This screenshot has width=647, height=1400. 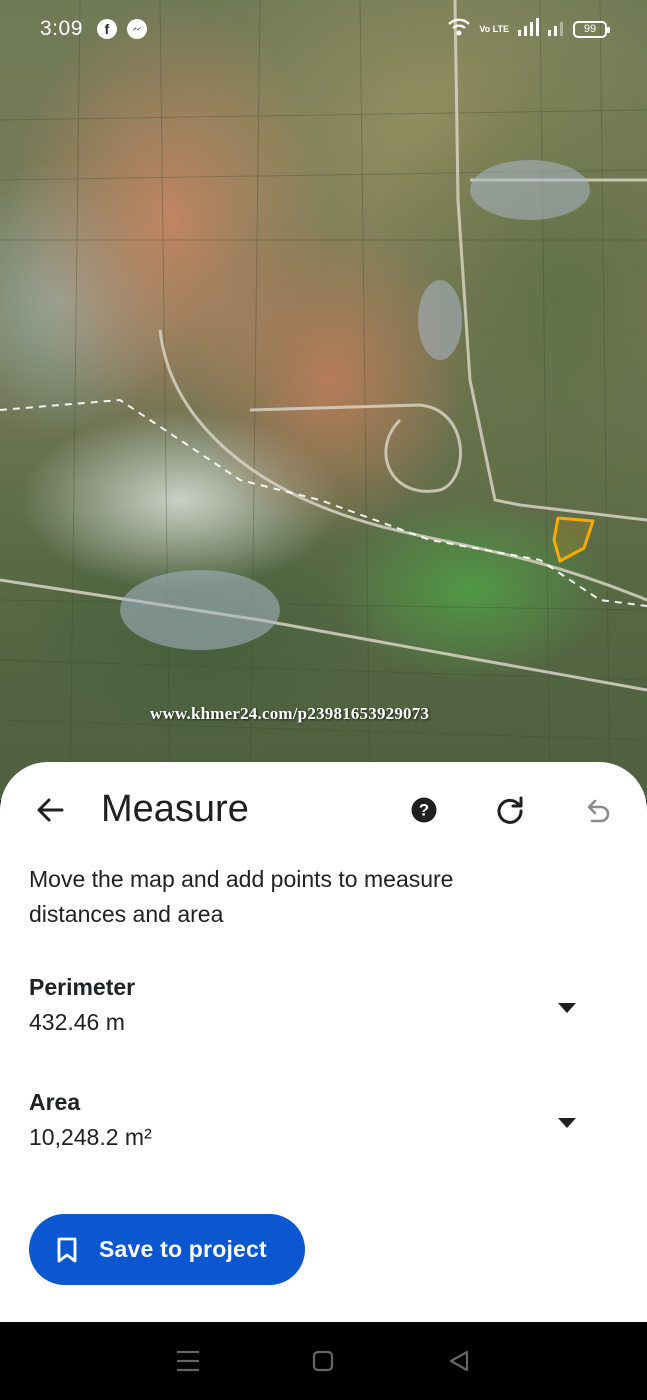 What do you see at coordinates (314, 1014) in the screenshot?
I see `perimeter-row: Perimeter 432.46 m` at bounding box center [314, 1014].